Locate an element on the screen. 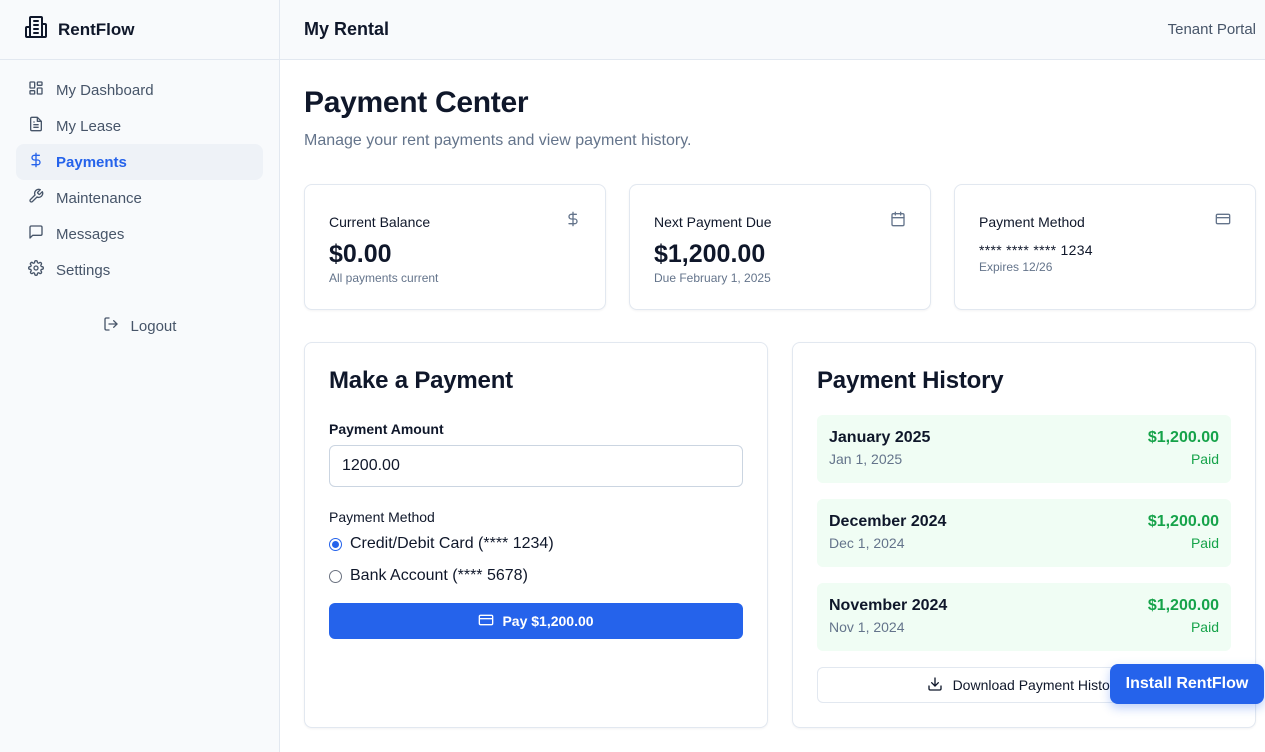 The width and height of the screenshot is (1265, 752). panel-title: Payment History is located at coordinates (910, 380).